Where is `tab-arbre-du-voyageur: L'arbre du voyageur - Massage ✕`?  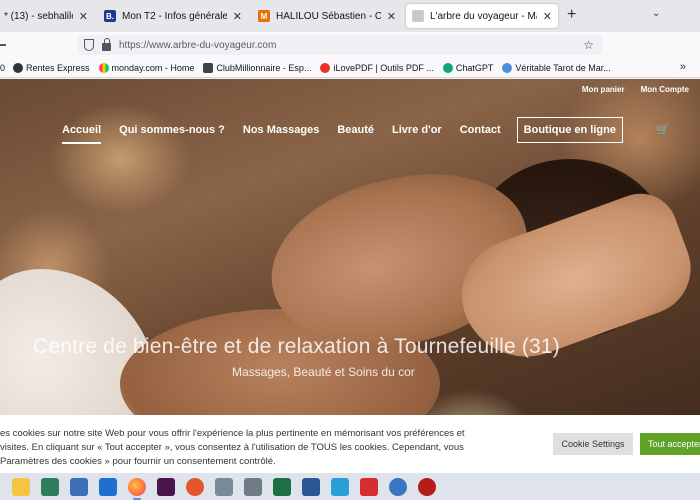
tab-arbre-du-voyageur: L'arbre du voyageur - Massage ✕ is located at coordinates (482, 16).